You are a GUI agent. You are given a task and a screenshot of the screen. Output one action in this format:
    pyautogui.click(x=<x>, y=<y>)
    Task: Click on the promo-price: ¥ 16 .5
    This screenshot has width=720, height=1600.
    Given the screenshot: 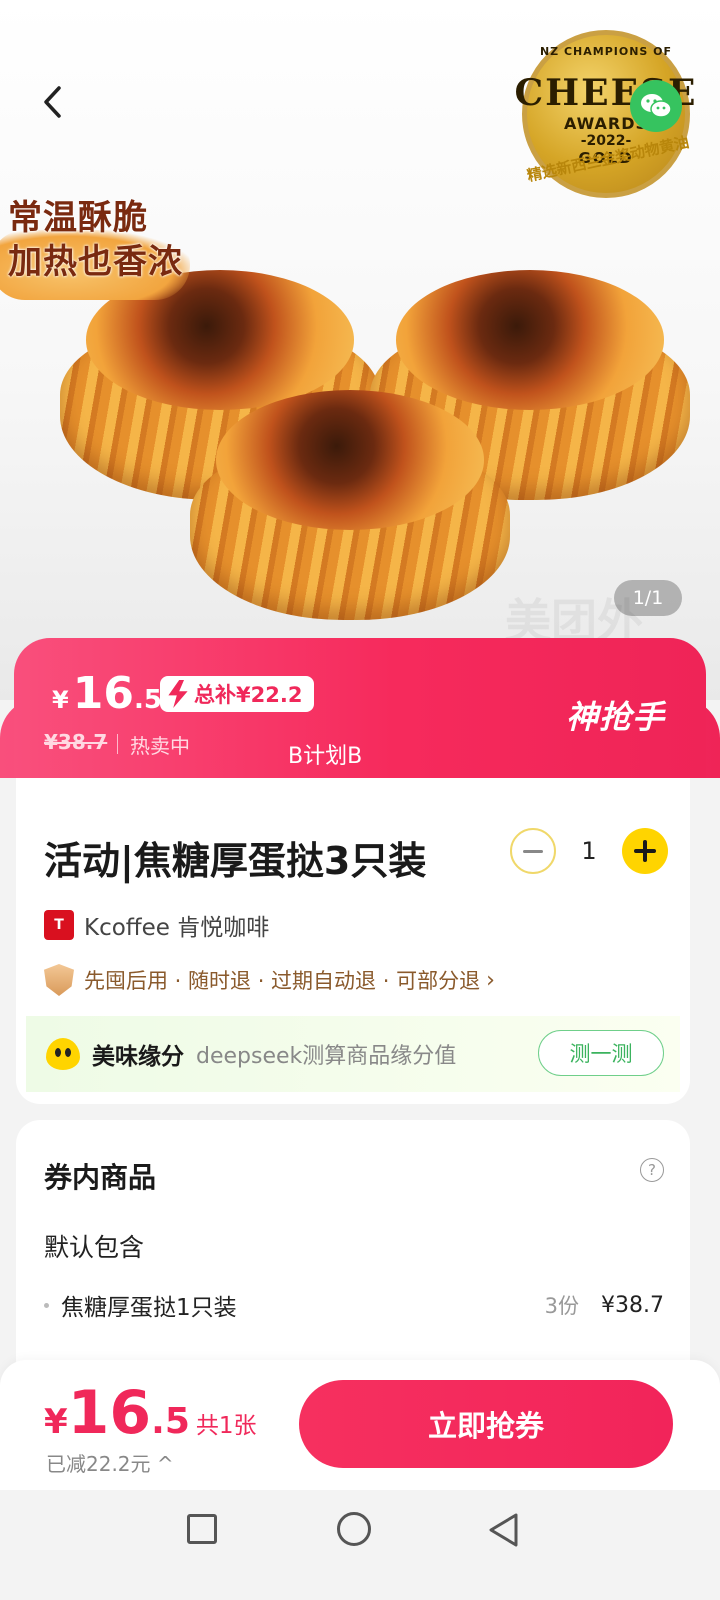 What is the action you would take?
    pyautogui.click(x=107, y=693)
    